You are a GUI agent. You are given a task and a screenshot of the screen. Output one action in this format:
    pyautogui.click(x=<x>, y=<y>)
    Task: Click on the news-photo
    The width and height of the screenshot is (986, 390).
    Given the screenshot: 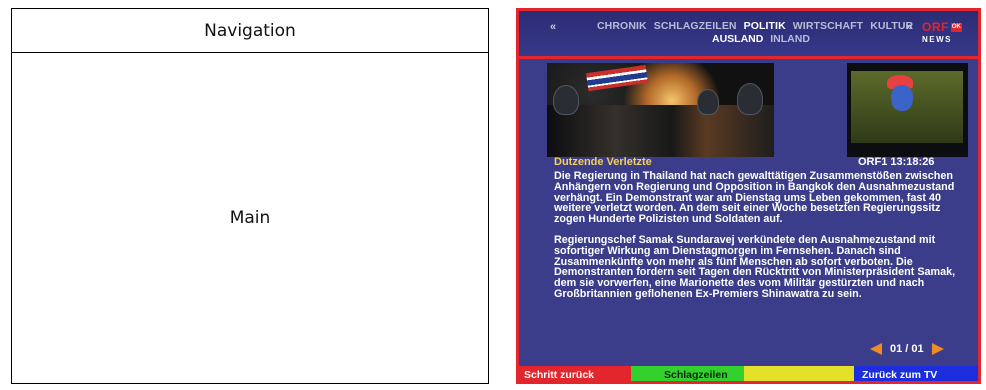 What is the action you would take?
    pyautogui.click(x=660, y=110)
    